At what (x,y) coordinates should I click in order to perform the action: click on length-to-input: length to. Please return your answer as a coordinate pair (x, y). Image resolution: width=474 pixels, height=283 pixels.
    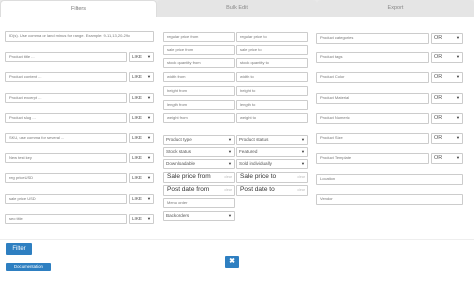
    Looking at the image, I should click on (272, 105).